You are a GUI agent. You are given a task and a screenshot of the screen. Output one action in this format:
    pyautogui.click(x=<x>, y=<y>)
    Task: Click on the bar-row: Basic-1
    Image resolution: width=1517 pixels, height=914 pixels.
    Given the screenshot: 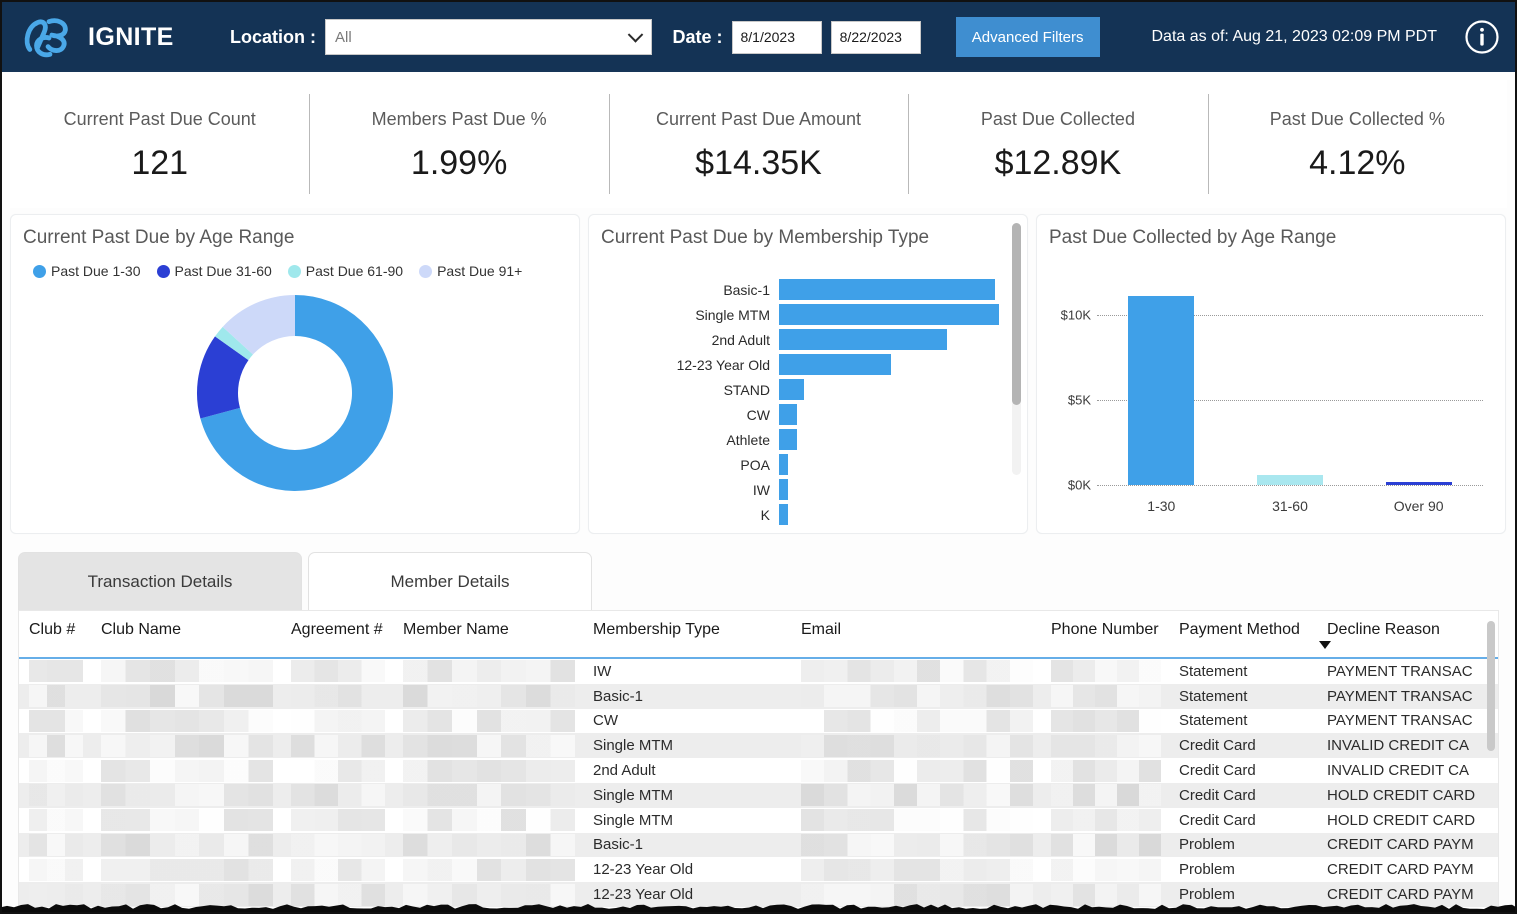 What is the action you would take?
    pyautogui.click(x=794, y=289)
    